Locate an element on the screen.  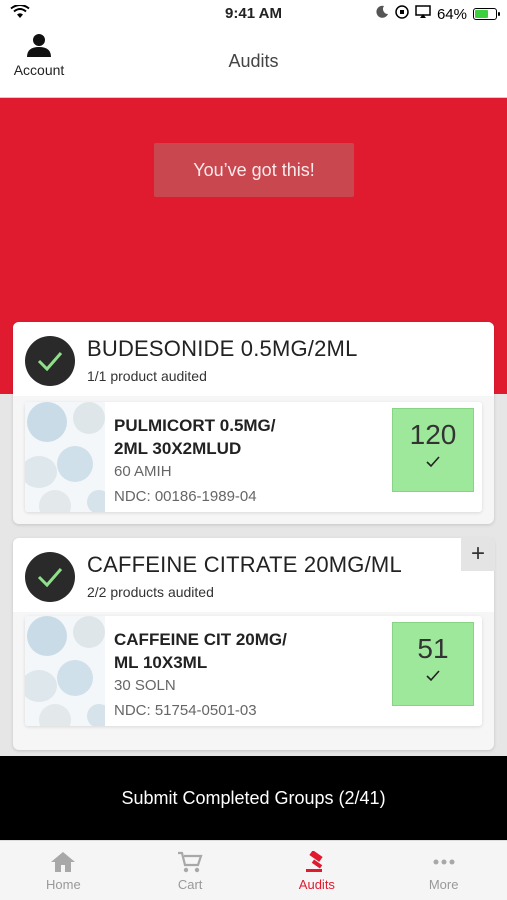
header: Account Audits is located at coordinates (253, 63).